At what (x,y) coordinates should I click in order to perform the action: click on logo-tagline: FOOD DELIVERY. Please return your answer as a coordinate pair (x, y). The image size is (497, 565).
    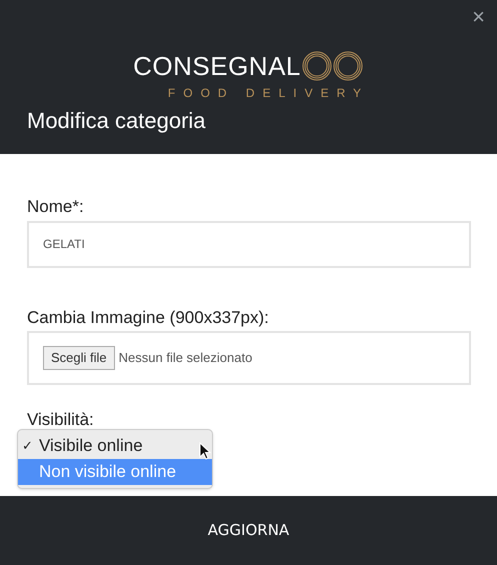
    Looking at the image, I should click on (269, 93).